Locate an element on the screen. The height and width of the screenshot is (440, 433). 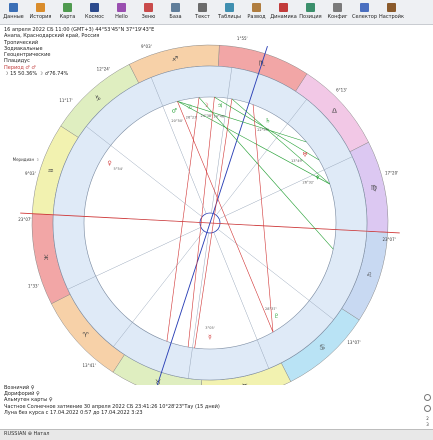
toolbar-btn-14: Настройк is located at coordinates (391, 12).